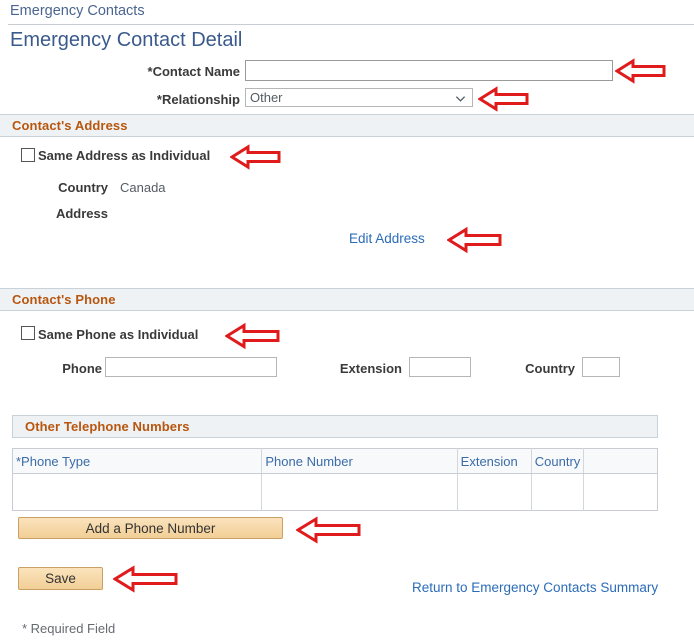 This screenshot has width=694, height=640. I want to click on table-row, so click(335, 492).